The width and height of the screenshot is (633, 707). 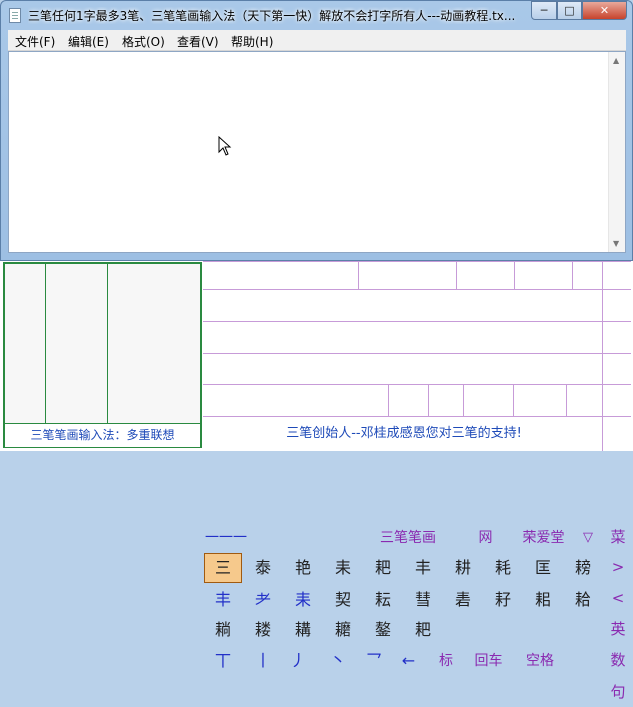 I want to click on candidate: 耠, so click(x=583, y=600).